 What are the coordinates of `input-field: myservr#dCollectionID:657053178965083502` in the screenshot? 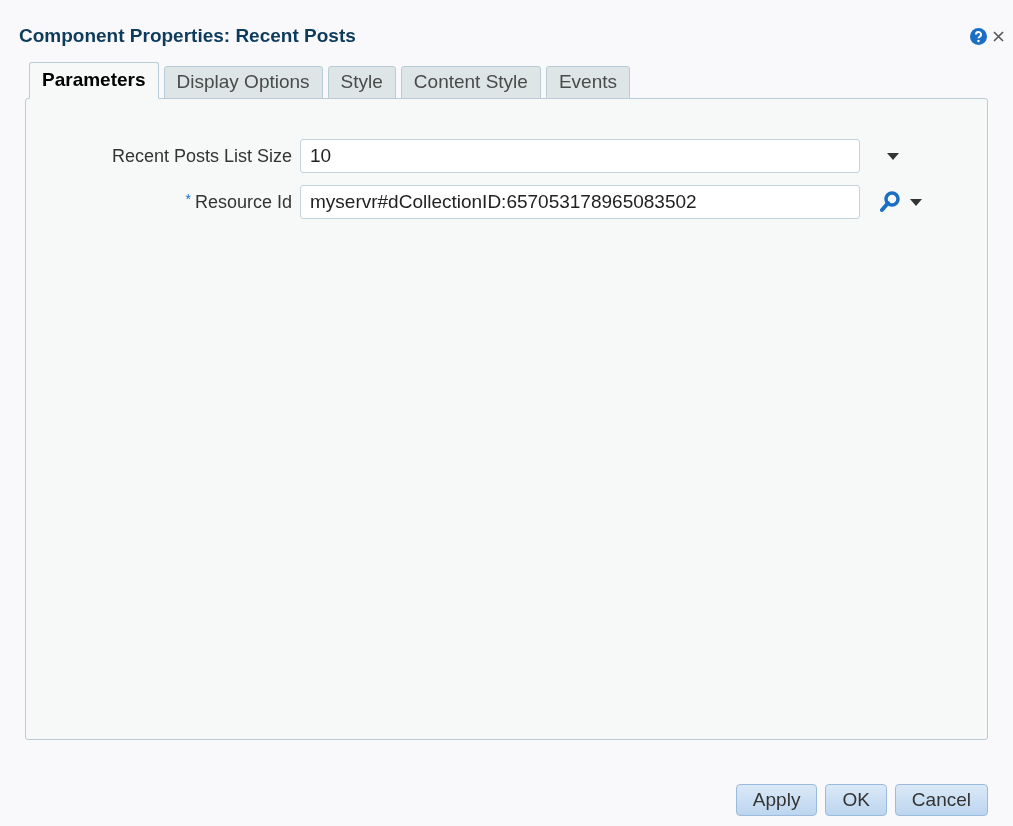 It's located at (580, 202).